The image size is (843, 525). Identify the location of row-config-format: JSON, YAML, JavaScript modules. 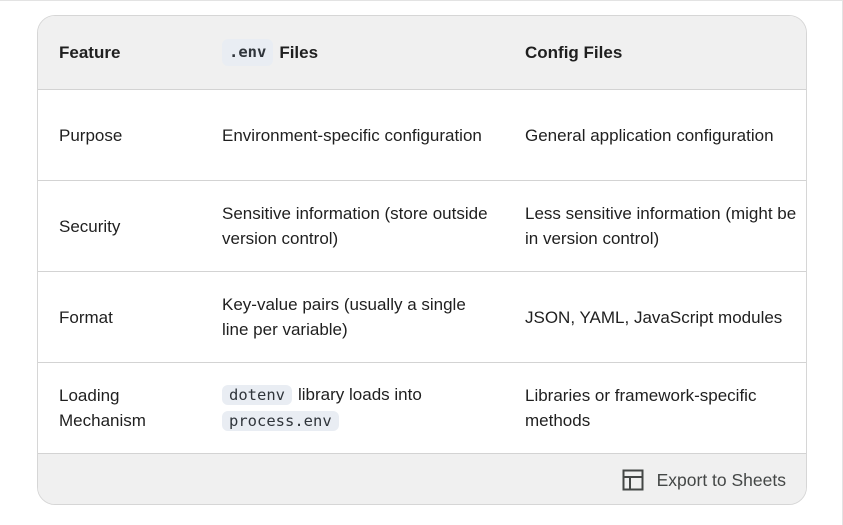
(654, 317).